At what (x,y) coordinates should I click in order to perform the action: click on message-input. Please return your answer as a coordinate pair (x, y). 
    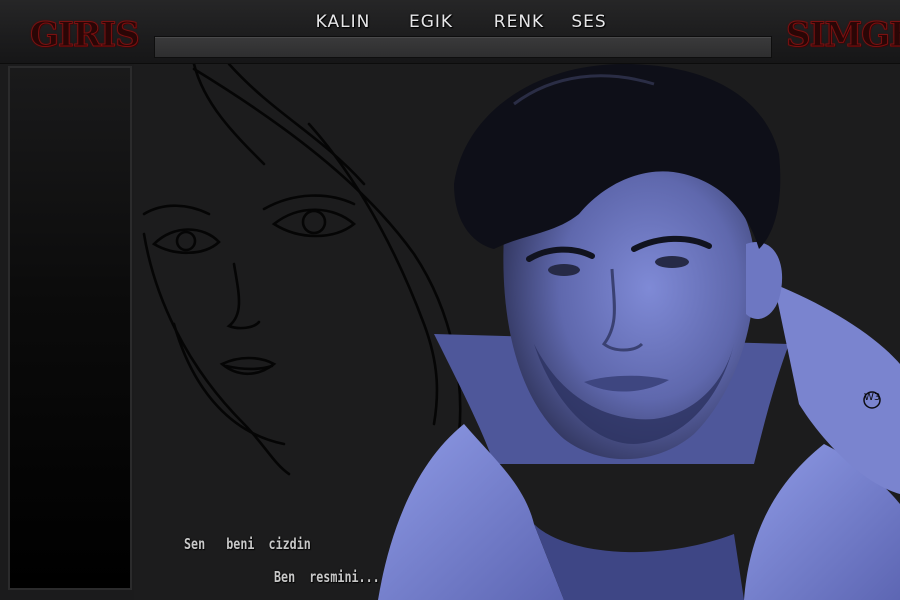
    Looking at the image, I should click on (463, 47).